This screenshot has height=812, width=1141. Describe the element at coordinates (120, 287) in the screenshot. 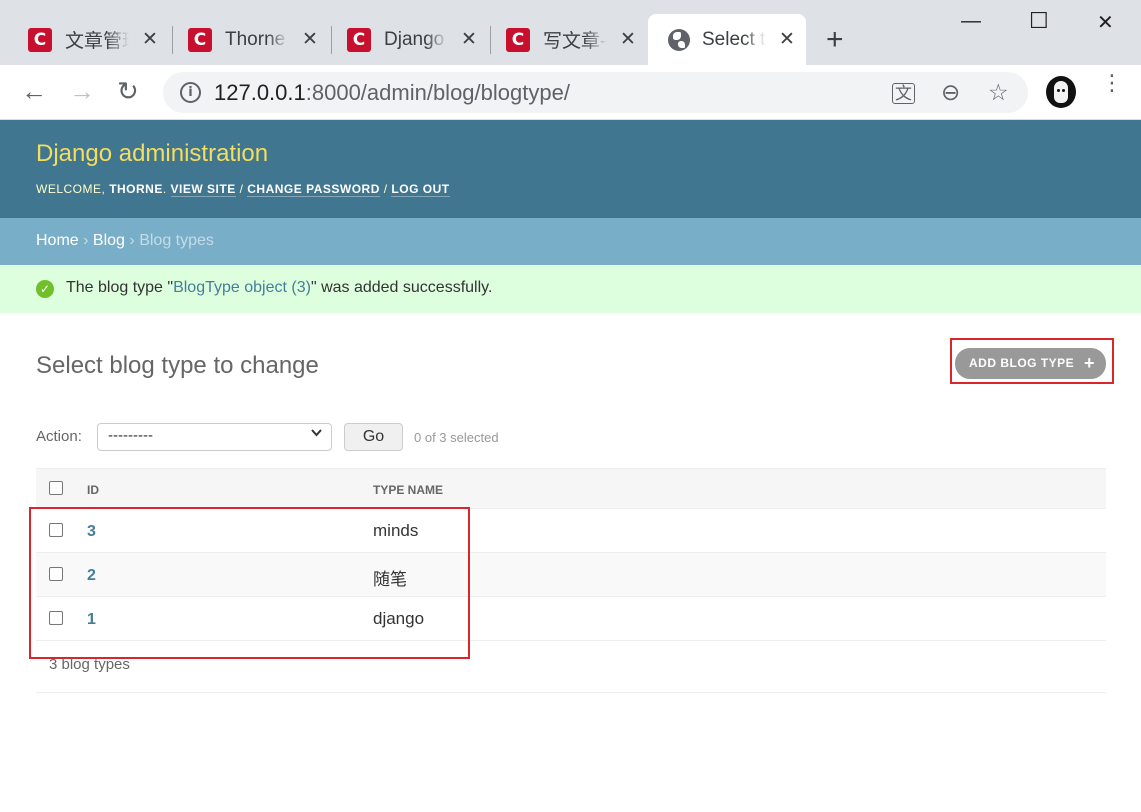

I see `message-prefix: The blog type "` at that location.